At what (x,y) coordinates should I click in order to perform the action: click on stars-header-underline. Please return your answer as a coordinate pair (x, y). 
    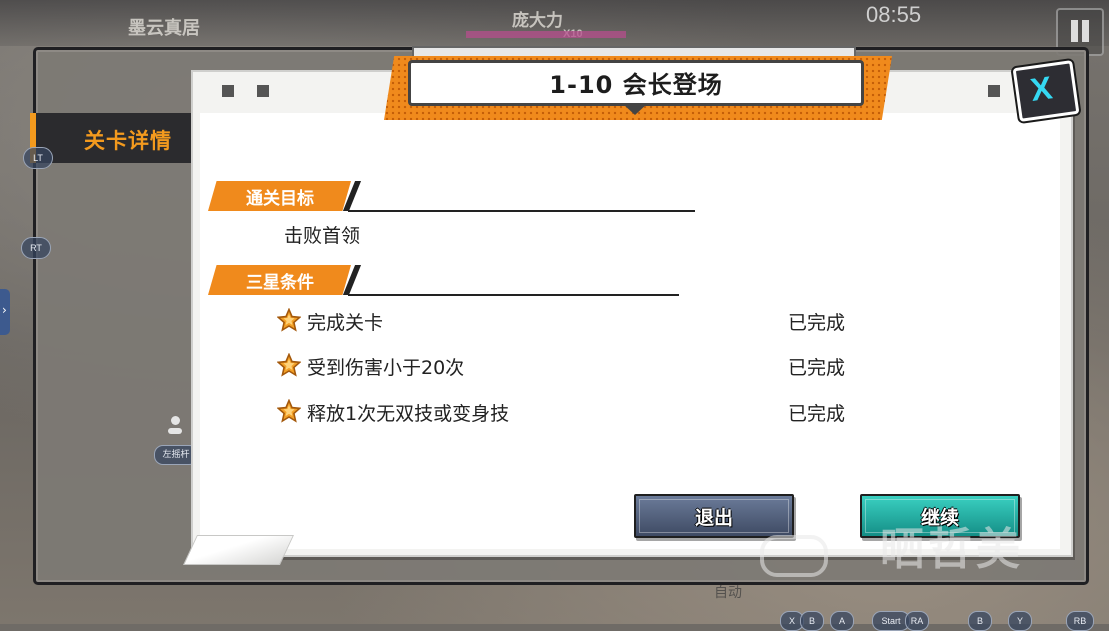
    Looking at the image, I should click on (513, 295).